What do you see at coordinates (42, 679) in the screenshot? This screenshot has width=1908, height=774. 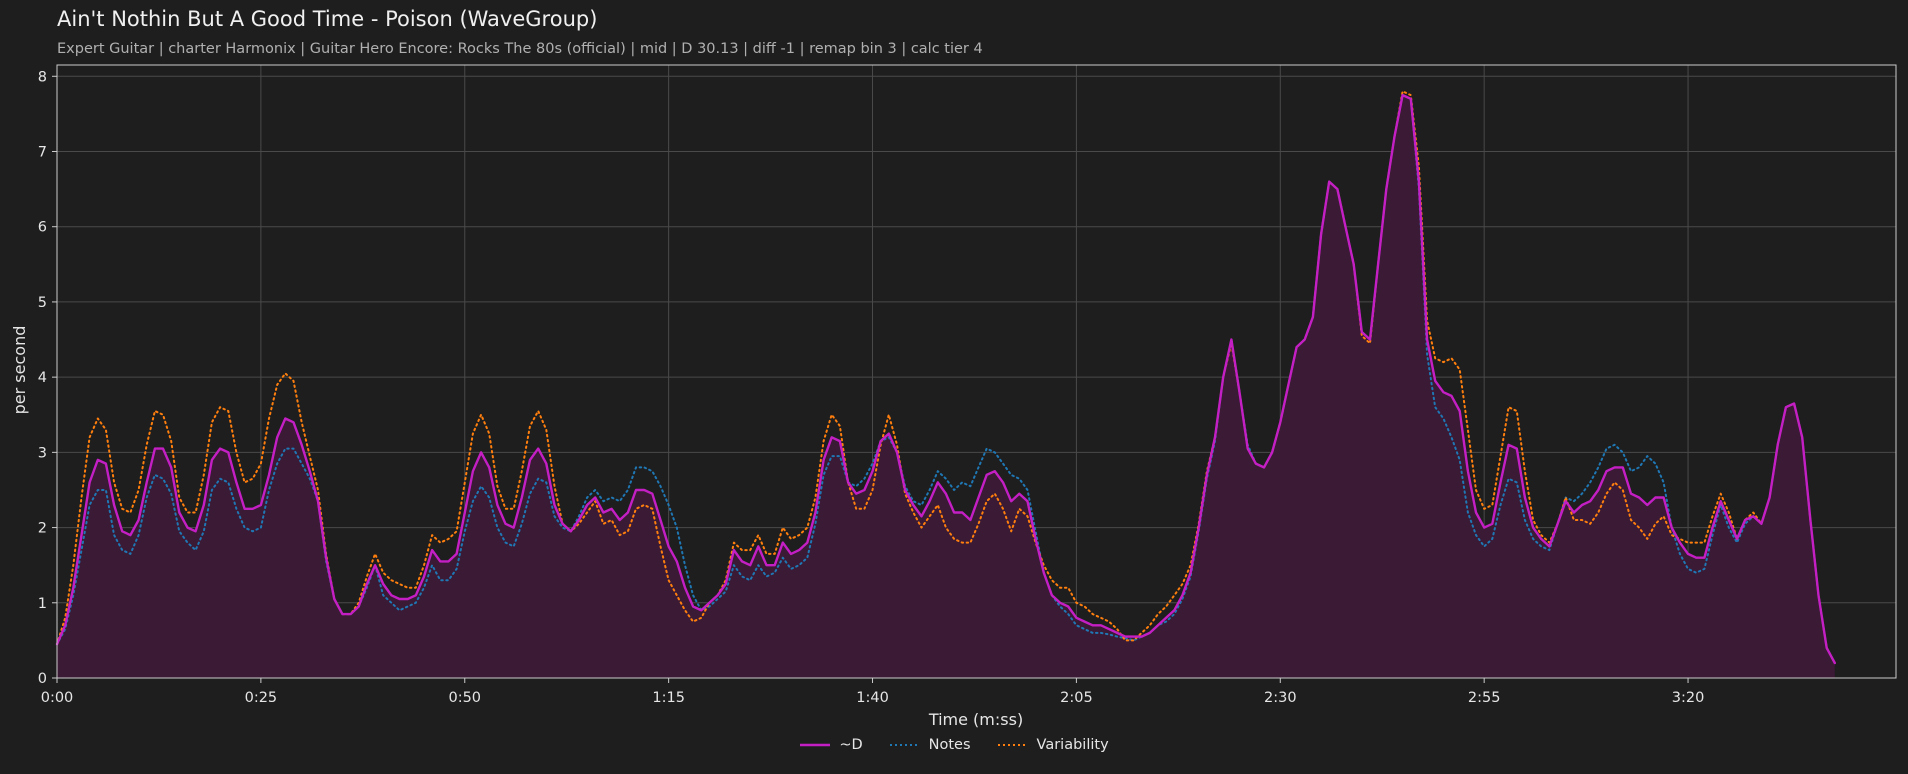 I see `y-tick-label: 0` at bounding box center [42, 679].